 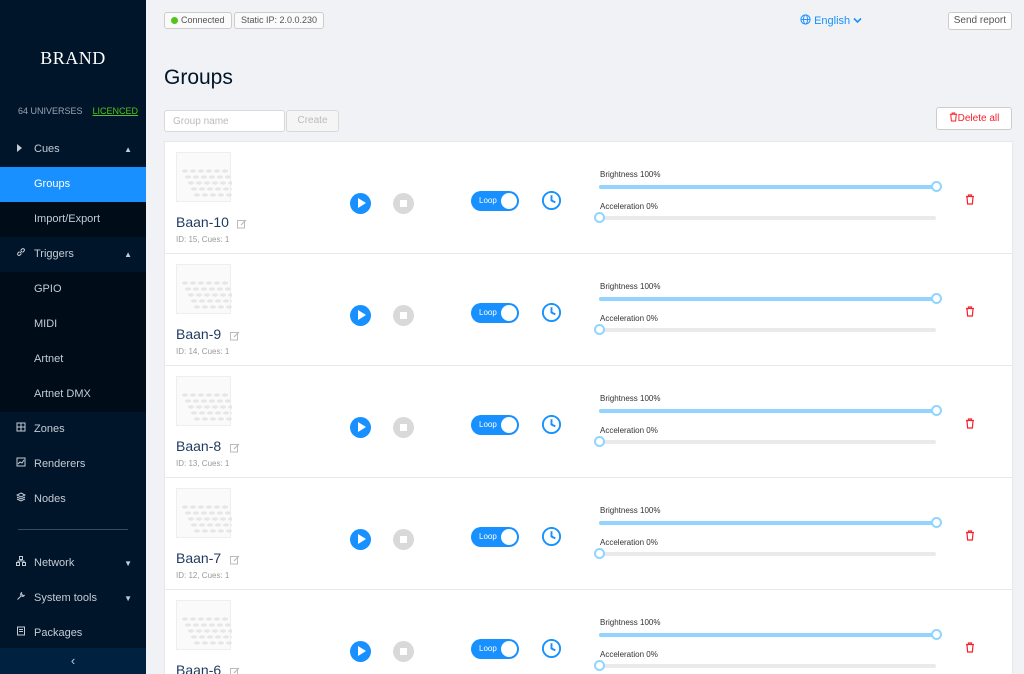 I want to click on sidebar-item-midi: MIDI, so click(x=73, y=324).